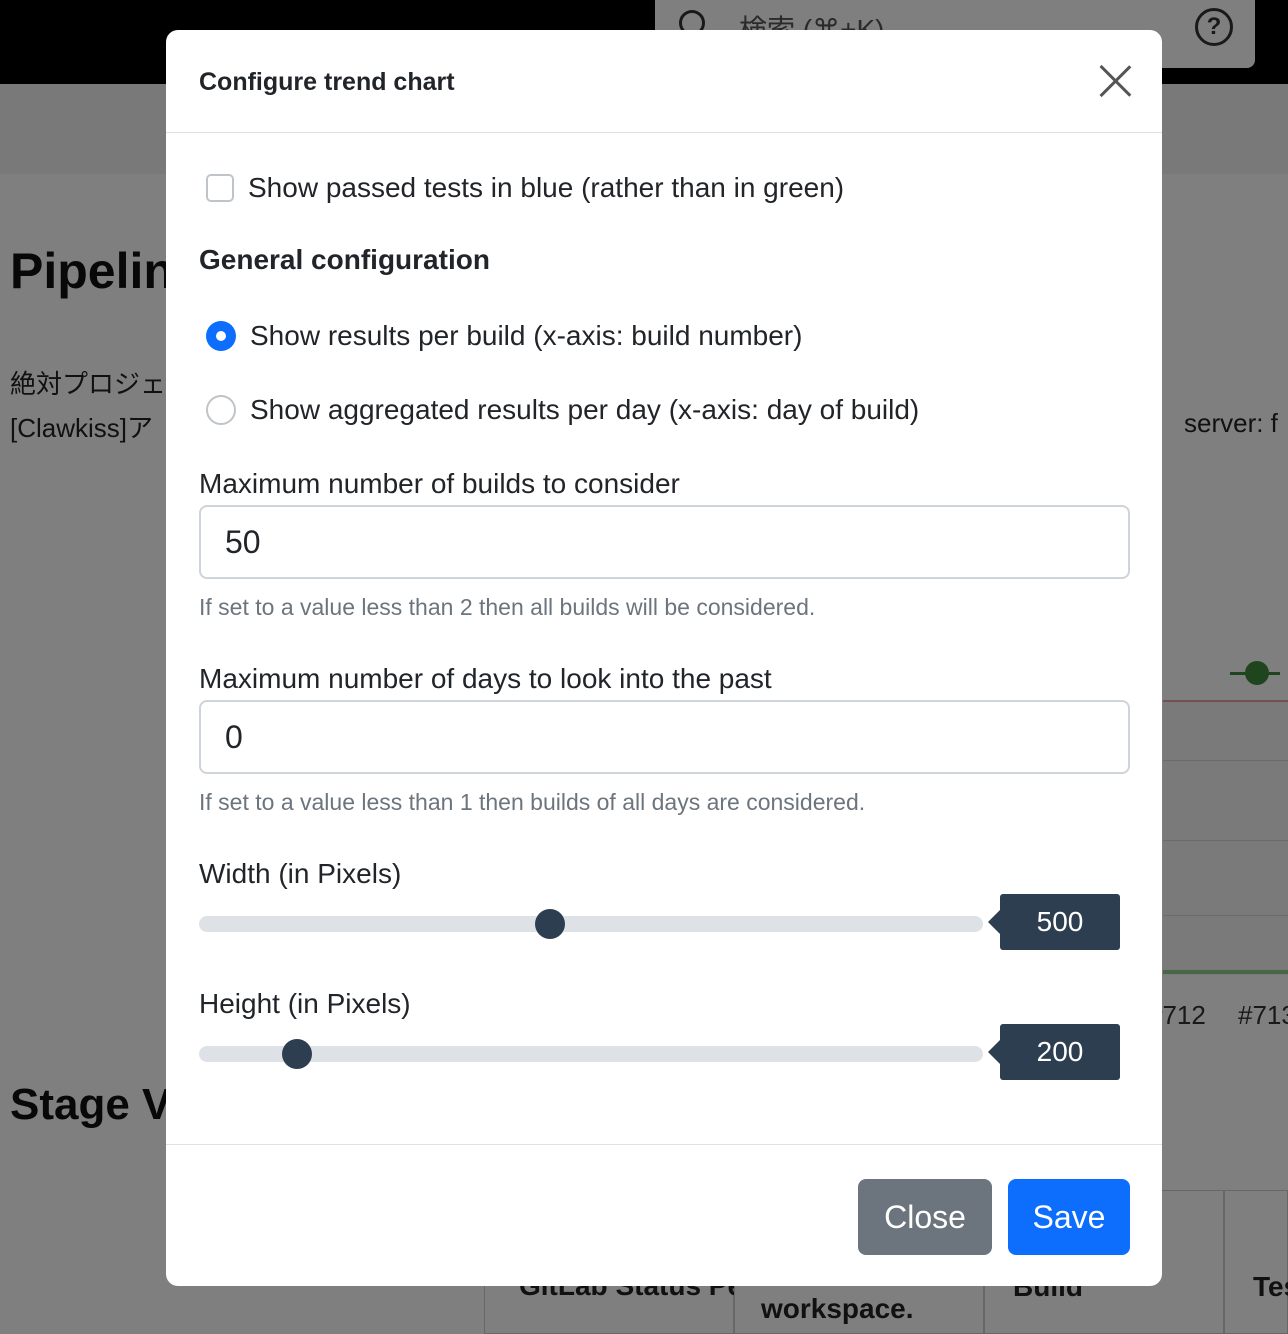 The width and height of the screenshot is (1288, 1334). What do you see at coordinates (1054, 922) in the screenshot?
I see `width-value-tooltip: 500` at bounding box center [1054, 922].